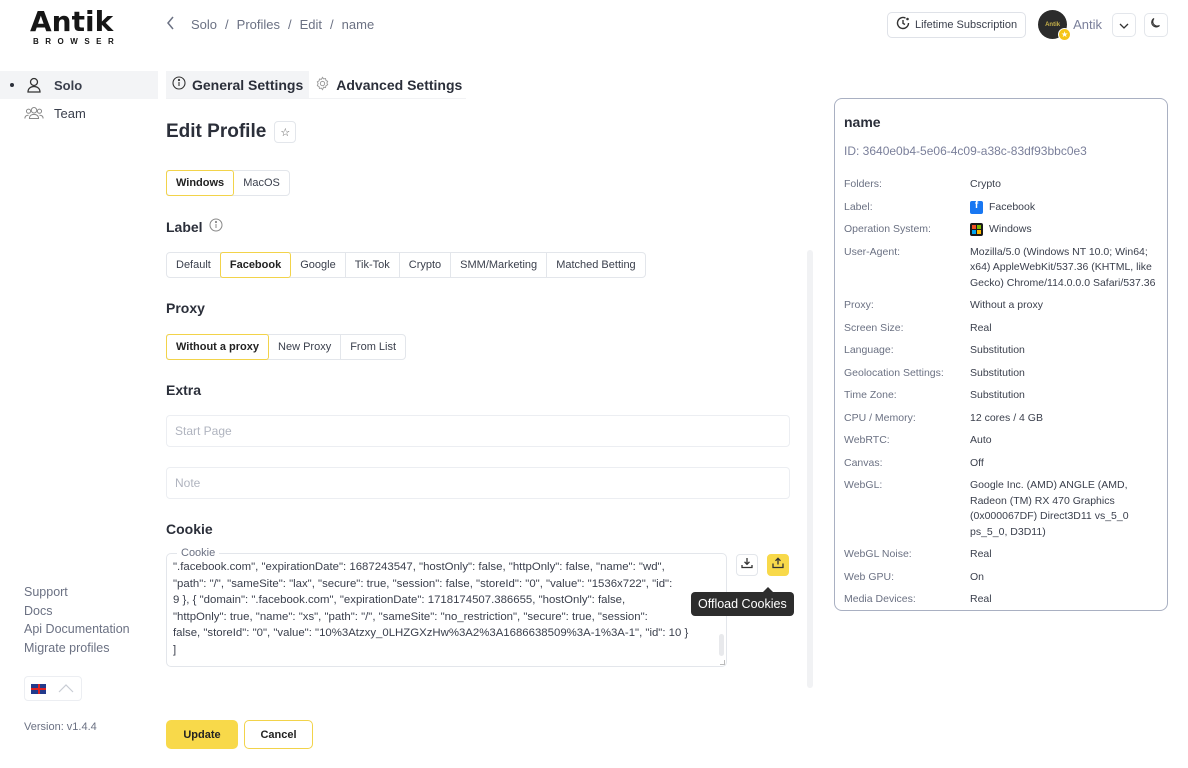  I want to click on cookie-field-label: Cookie, so click(198, 553).